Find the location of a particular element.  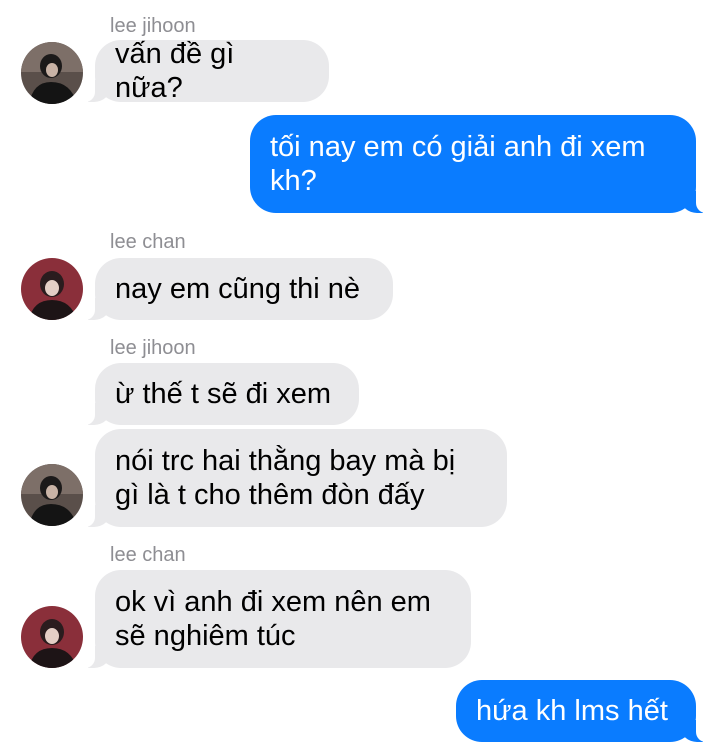

message-text: hứa kh lms hết is located at coordinates (572, 711).